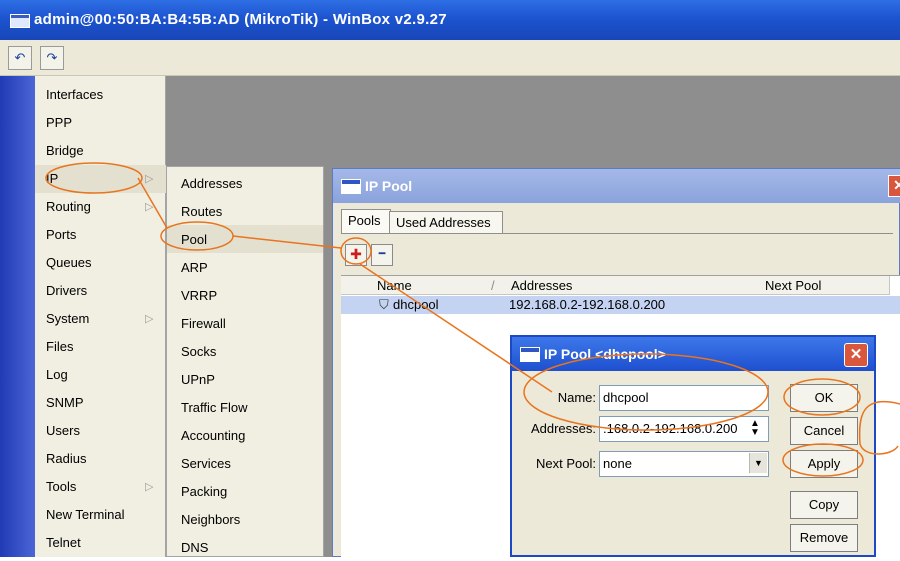  I want to click on submenu-item-services: Services, so click(245, 463).